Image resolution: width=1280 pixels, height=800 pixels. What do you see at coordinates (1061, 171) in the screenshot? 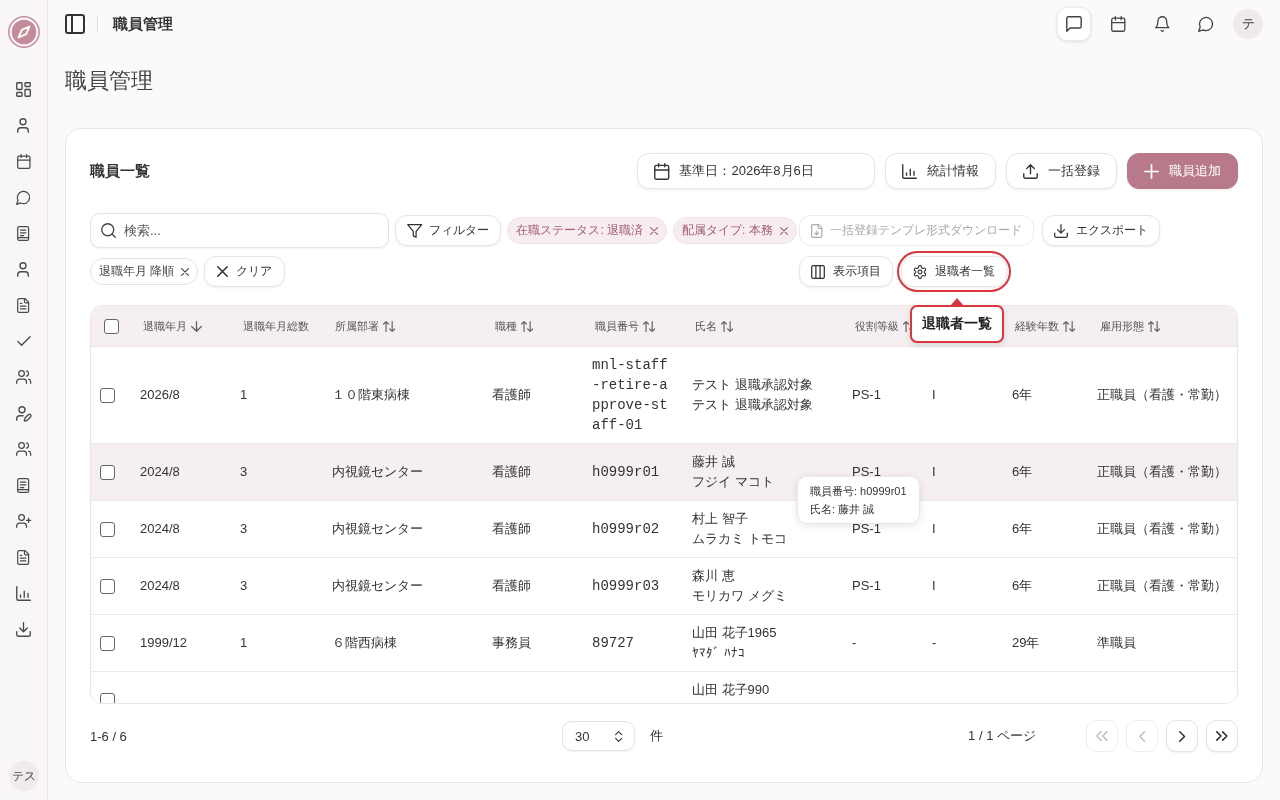
I see `bulk-register-button: 一括登録` at bounding box center [1061, 171].